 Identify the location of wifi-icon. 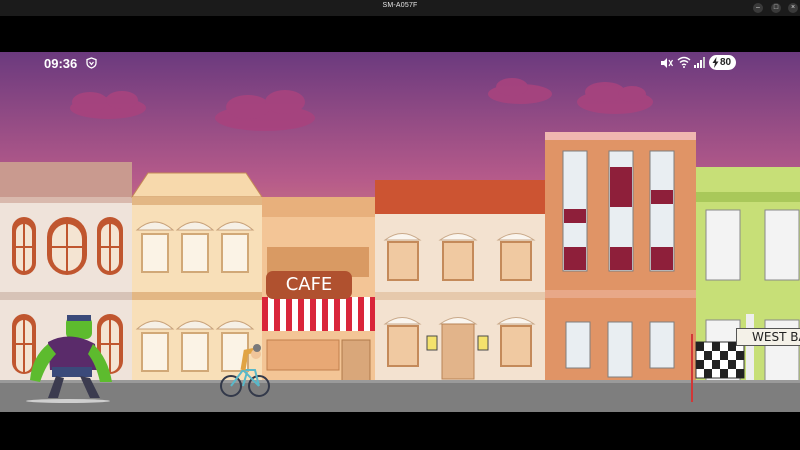
(684, 62).